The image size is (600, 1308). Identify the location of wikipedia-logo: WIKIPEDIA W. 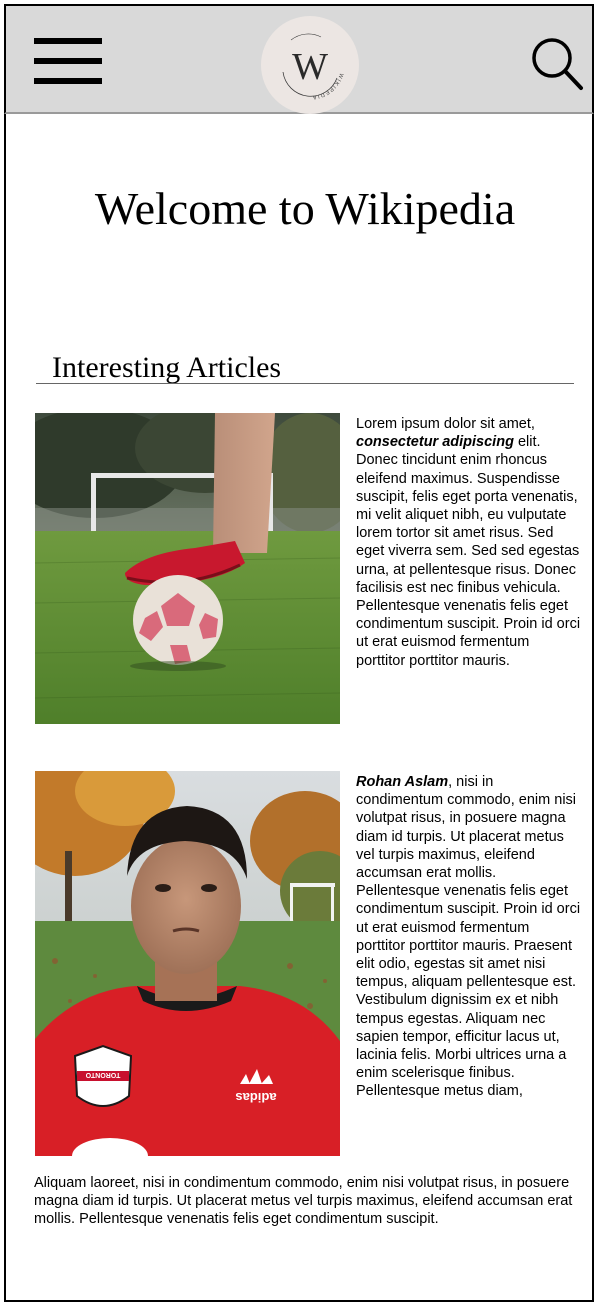
(310, 65).